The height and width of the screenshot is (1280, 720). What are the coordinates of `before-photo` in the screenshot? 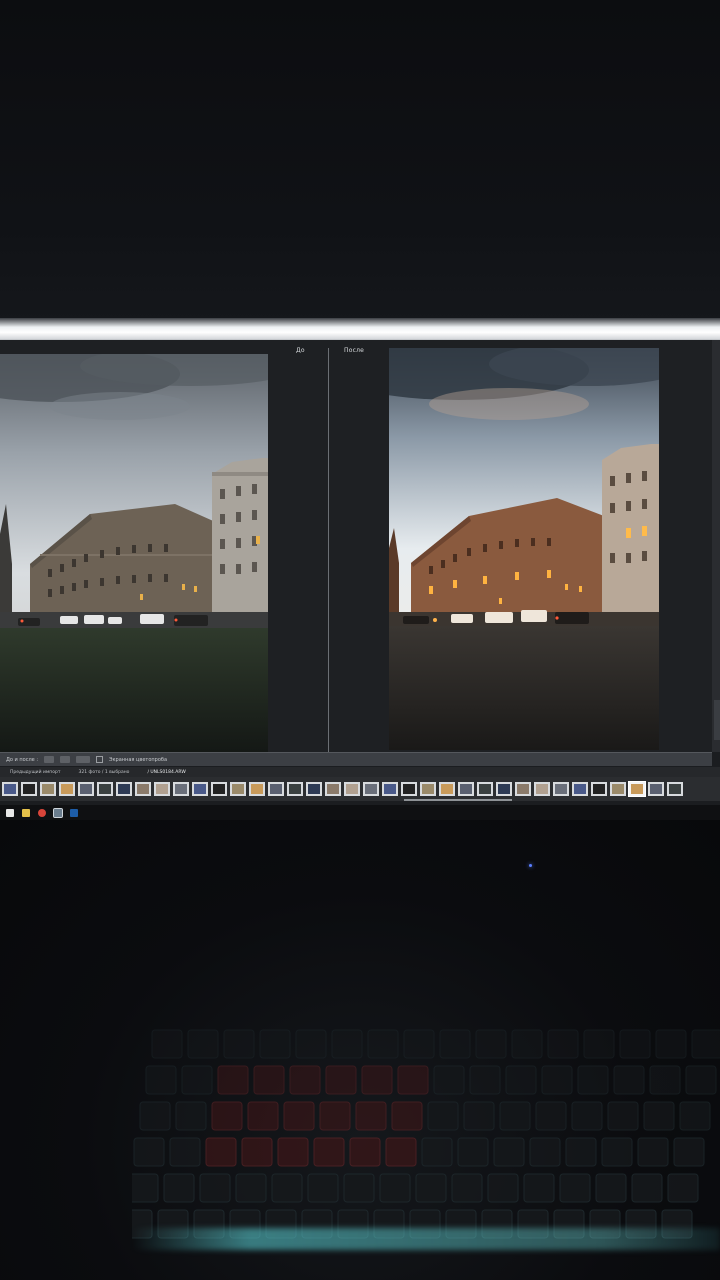 It's located at (134, 553).